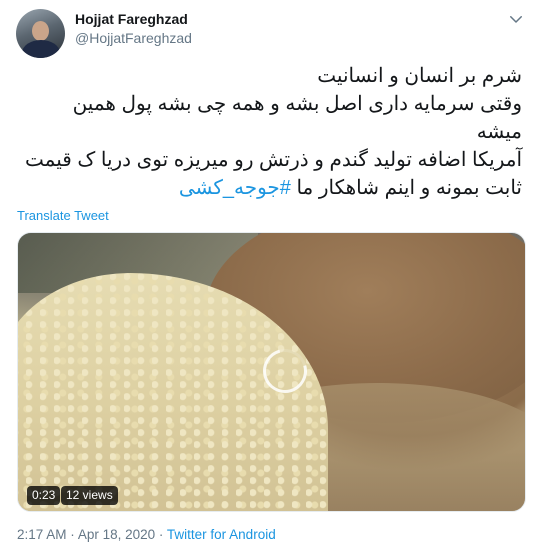 Image resolution: width=541 pixels, height=560 pixels. Describe the element at coordinates (406, 188) in the screenshot. I see `tweet-line-text: ثابت بمونه و اینم شاهکار ما` at that location.